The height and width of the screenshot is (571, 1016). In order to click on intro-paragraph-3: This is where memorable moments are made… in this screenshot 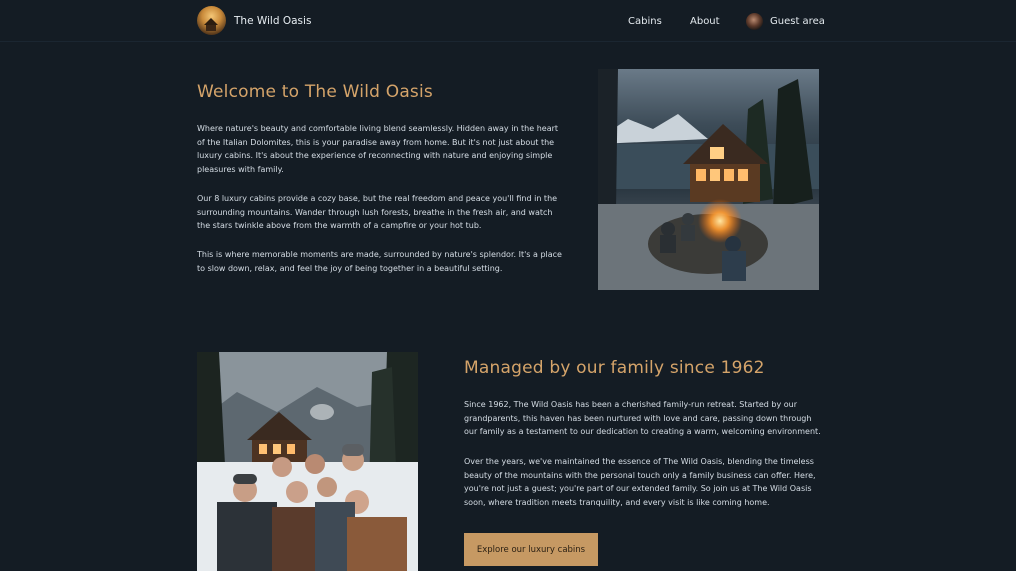, I will do `click(379, 261)`.